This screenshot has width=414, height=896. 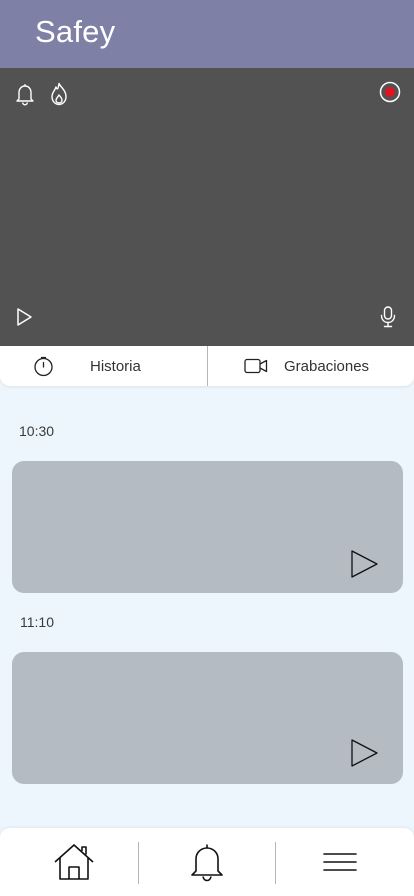 I want to click on tab-historia-label: Historia, so click(x=115, y=366).